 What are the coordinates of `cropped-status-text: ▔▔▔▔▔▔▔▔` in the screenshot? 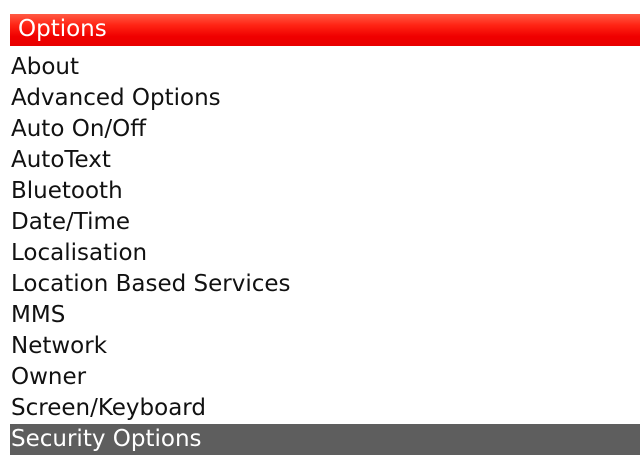 It's located at (300, 6).